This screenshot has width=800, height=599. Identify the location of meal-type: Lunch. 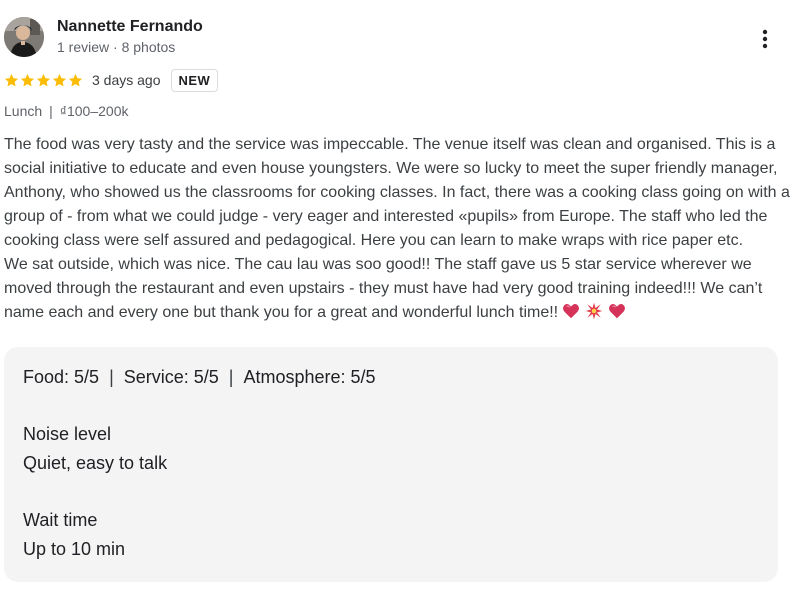
(23, 111).